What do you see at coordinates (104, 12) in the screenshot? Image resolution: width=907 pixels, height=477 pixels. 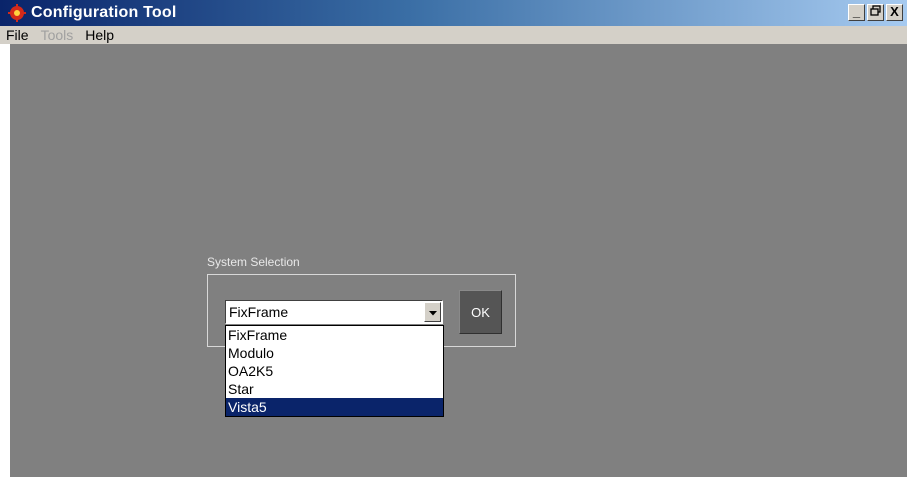 I see `window-title: Configuration Tool` at bounding box center [104, 12].